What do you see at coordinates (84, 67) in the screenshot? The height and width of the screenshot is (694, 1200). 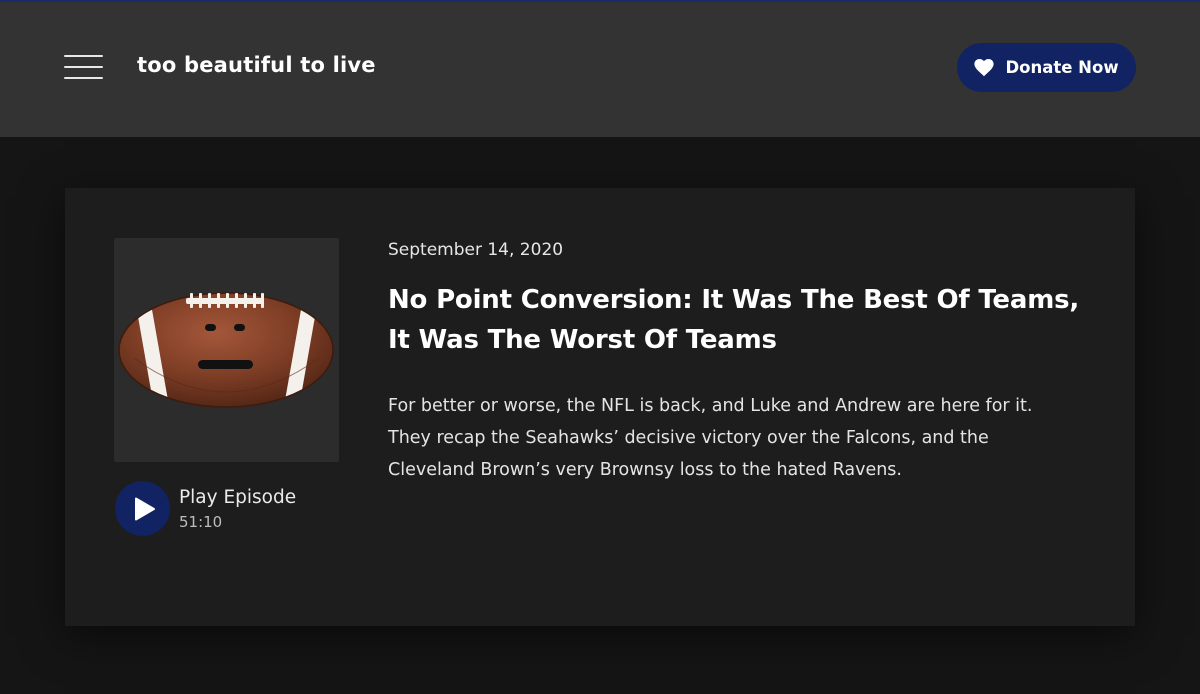 I see `hamburger-menu-icon` at bounding box center [84, 67].